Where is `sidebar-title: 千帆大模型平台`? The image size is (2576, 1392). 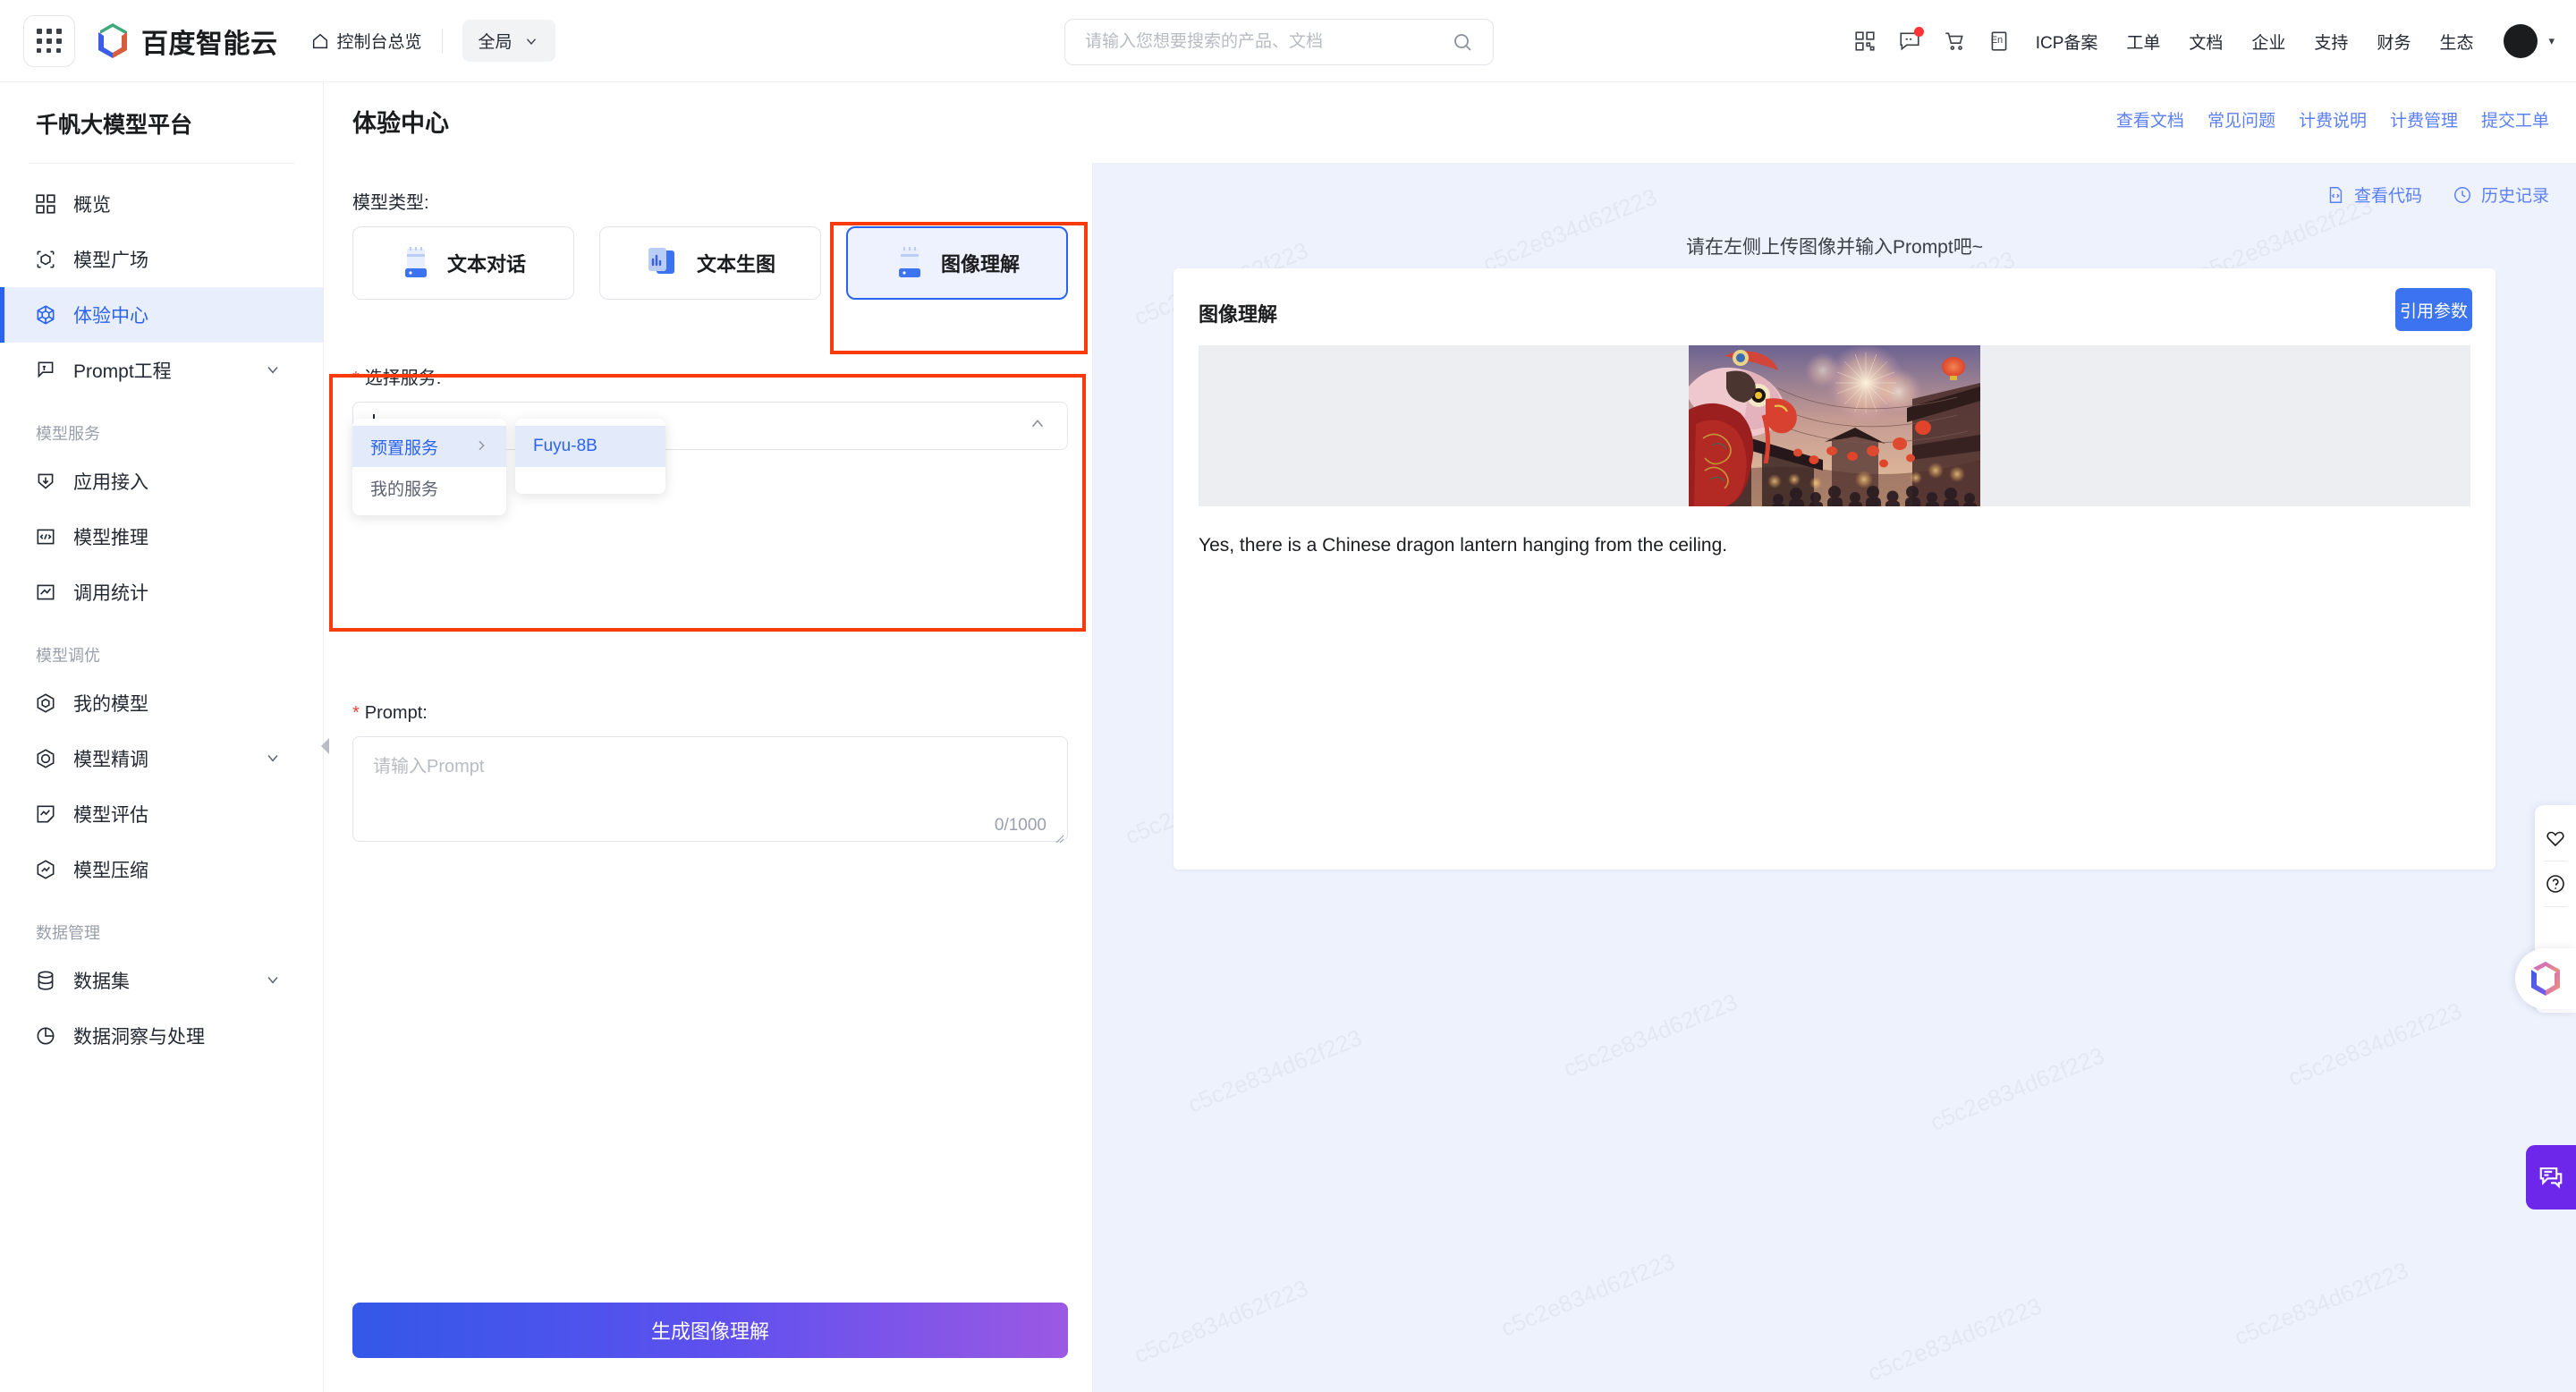 sidebar-title: 千帆大模型平台 is located at coordinates (114, 125).